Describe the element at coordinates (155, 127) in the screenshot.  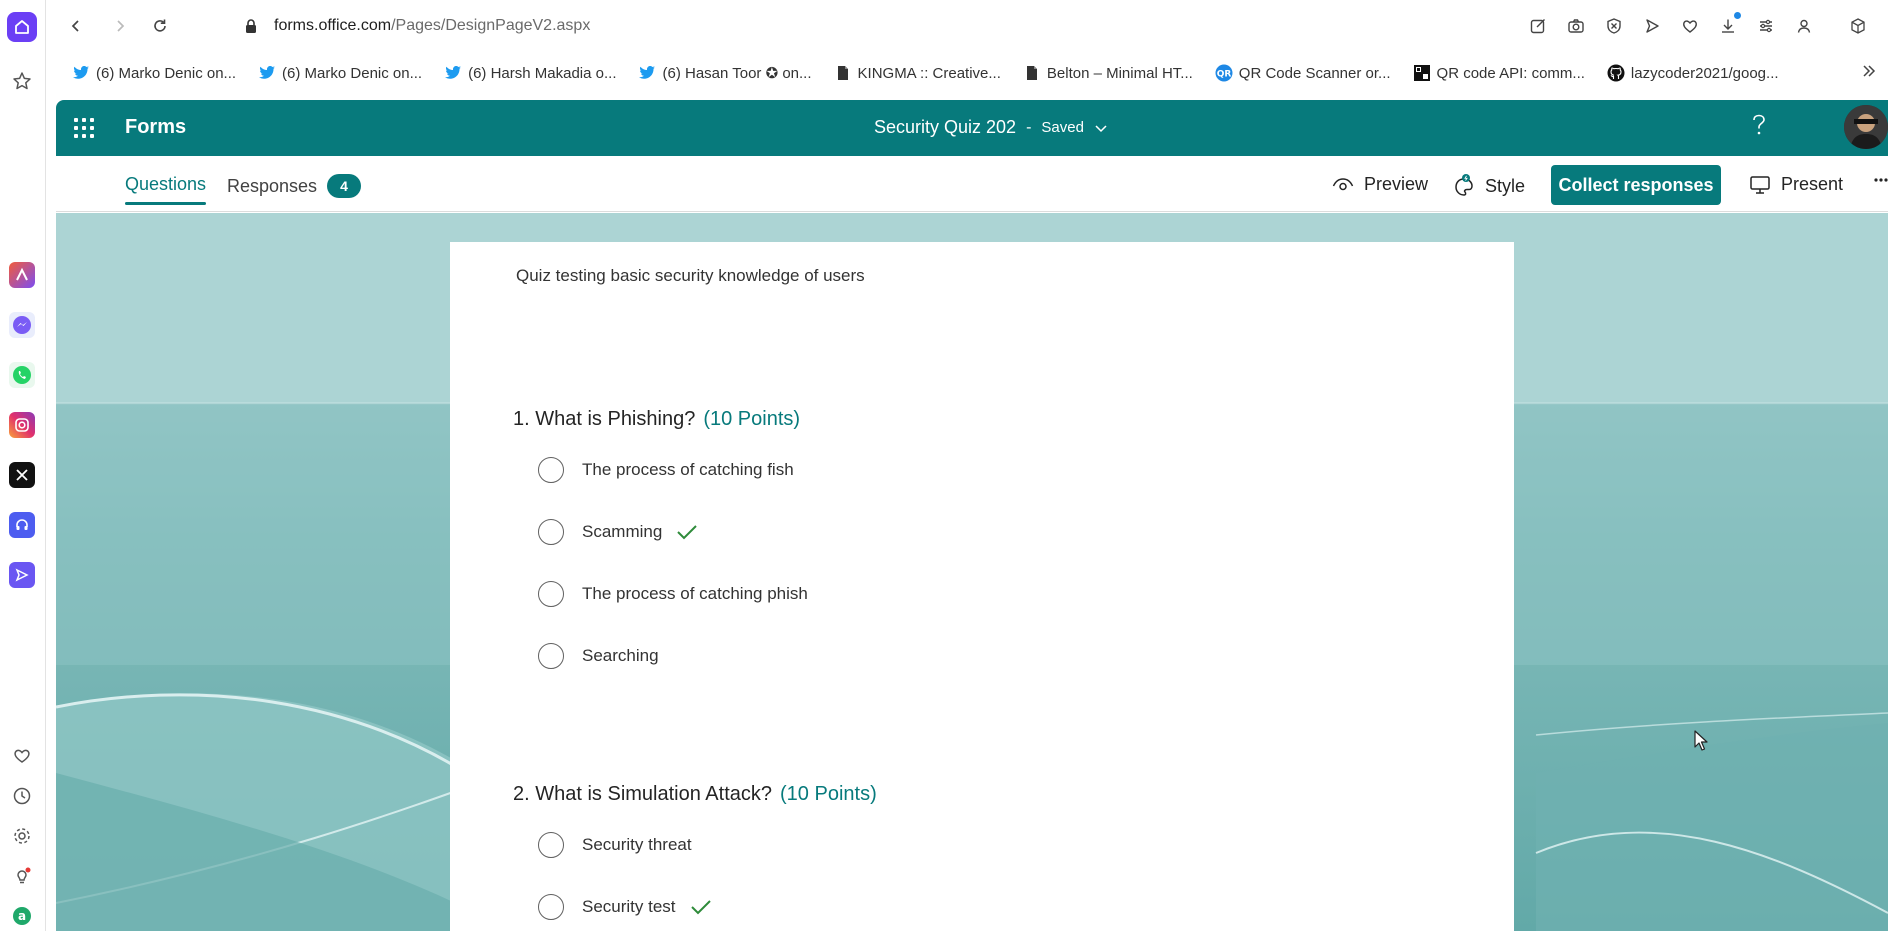
I see `app-name: Forms` at that location.